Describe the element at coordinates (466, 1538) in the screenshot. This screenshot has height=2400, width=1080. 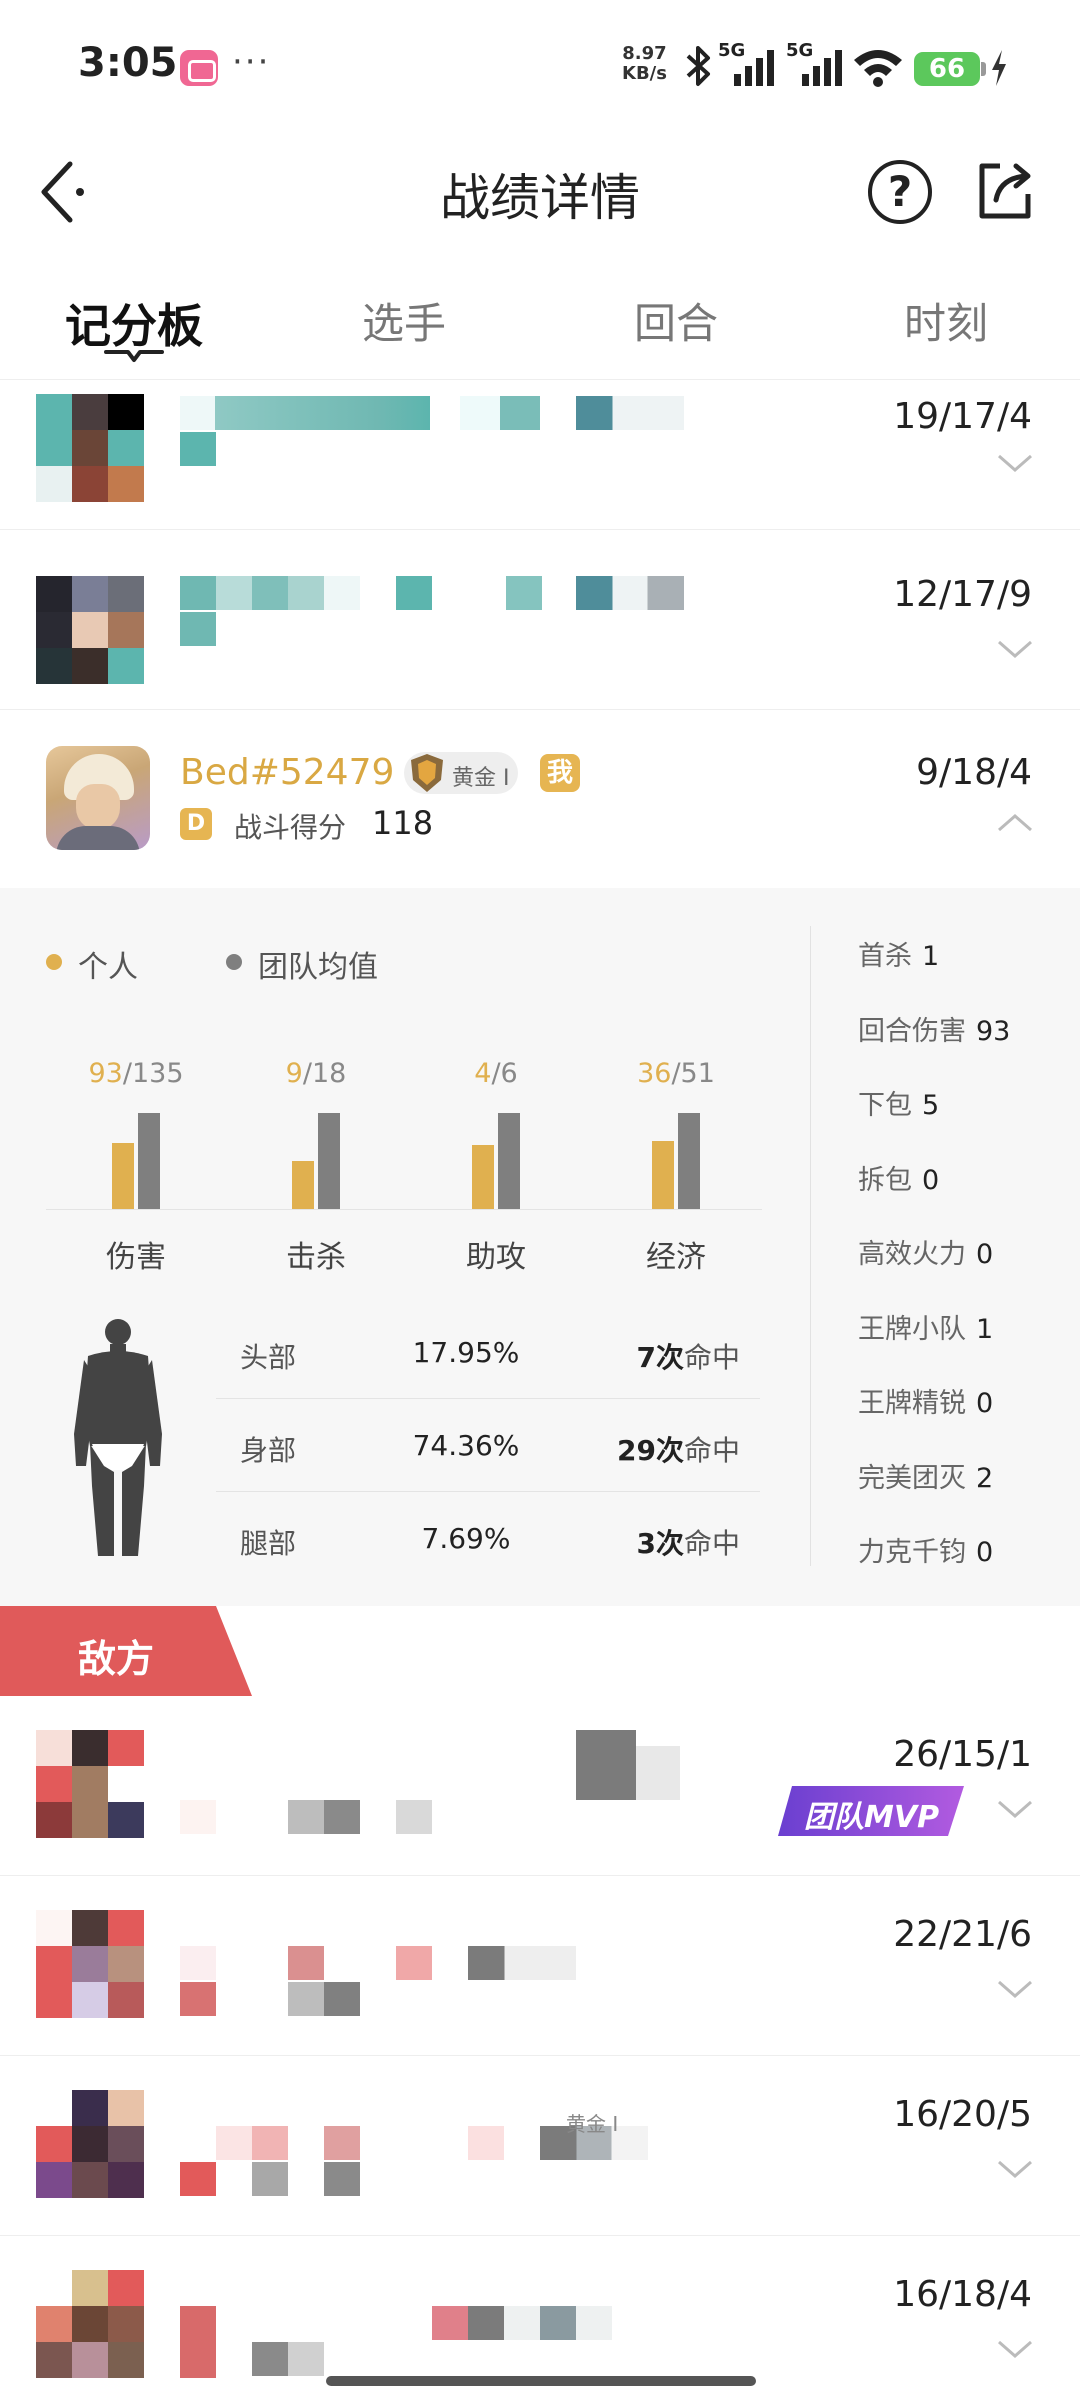
I see `hit-percentage: 7.69%` at that location.